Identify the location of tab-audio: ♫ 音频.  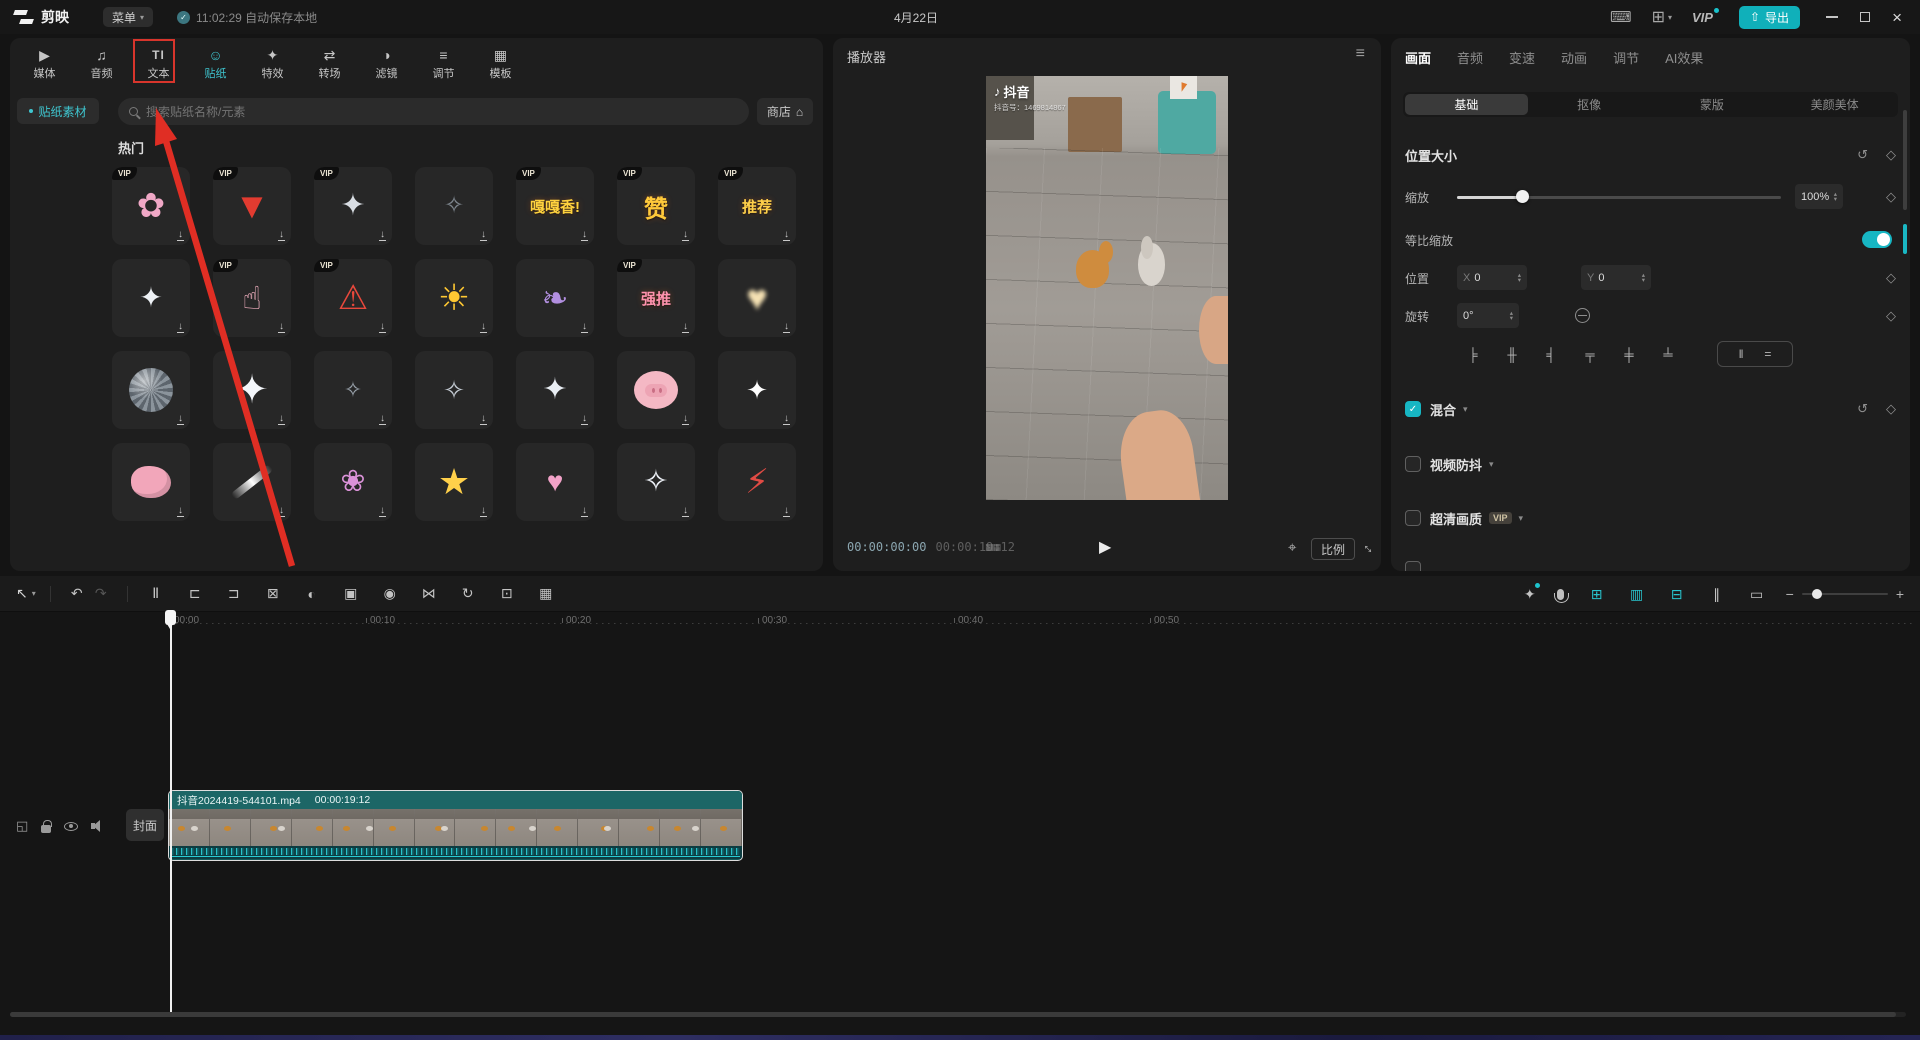
(101, 64).